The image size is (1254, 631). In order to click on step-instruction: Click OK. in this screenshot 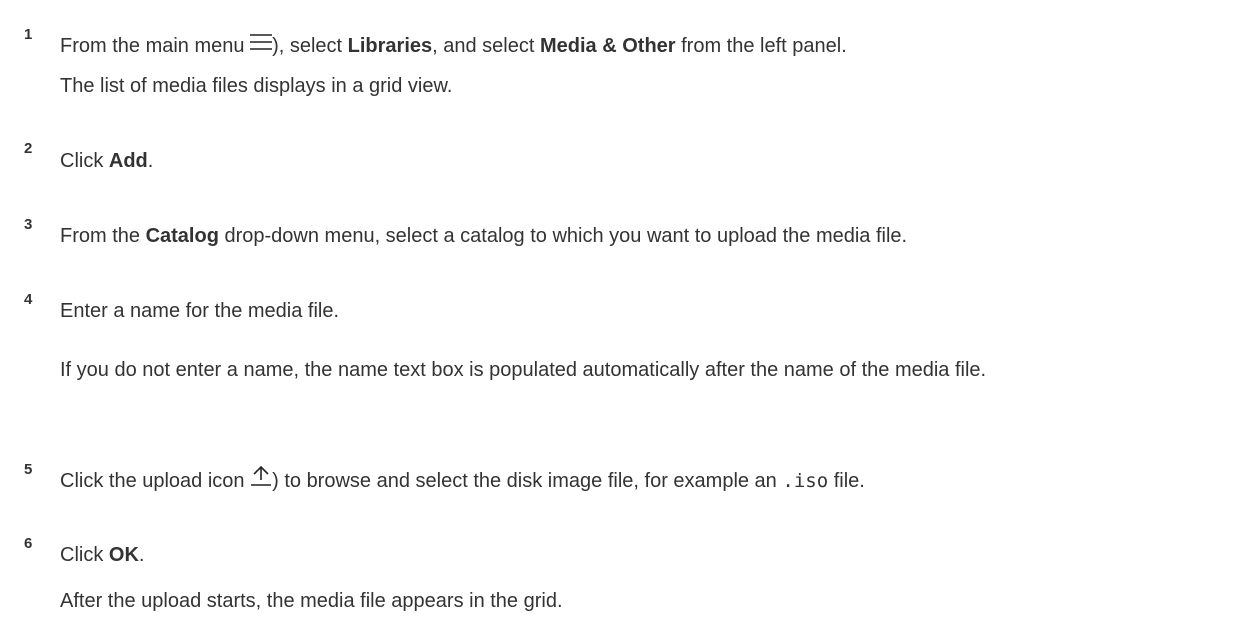, I will do `click(102, 555)`.